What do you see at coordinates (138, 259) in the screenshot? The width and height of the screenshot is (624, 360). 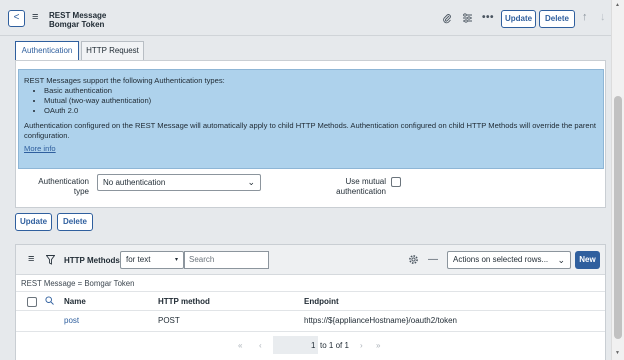 I see `search-field-value: for text` at bounding box center [138, 259].